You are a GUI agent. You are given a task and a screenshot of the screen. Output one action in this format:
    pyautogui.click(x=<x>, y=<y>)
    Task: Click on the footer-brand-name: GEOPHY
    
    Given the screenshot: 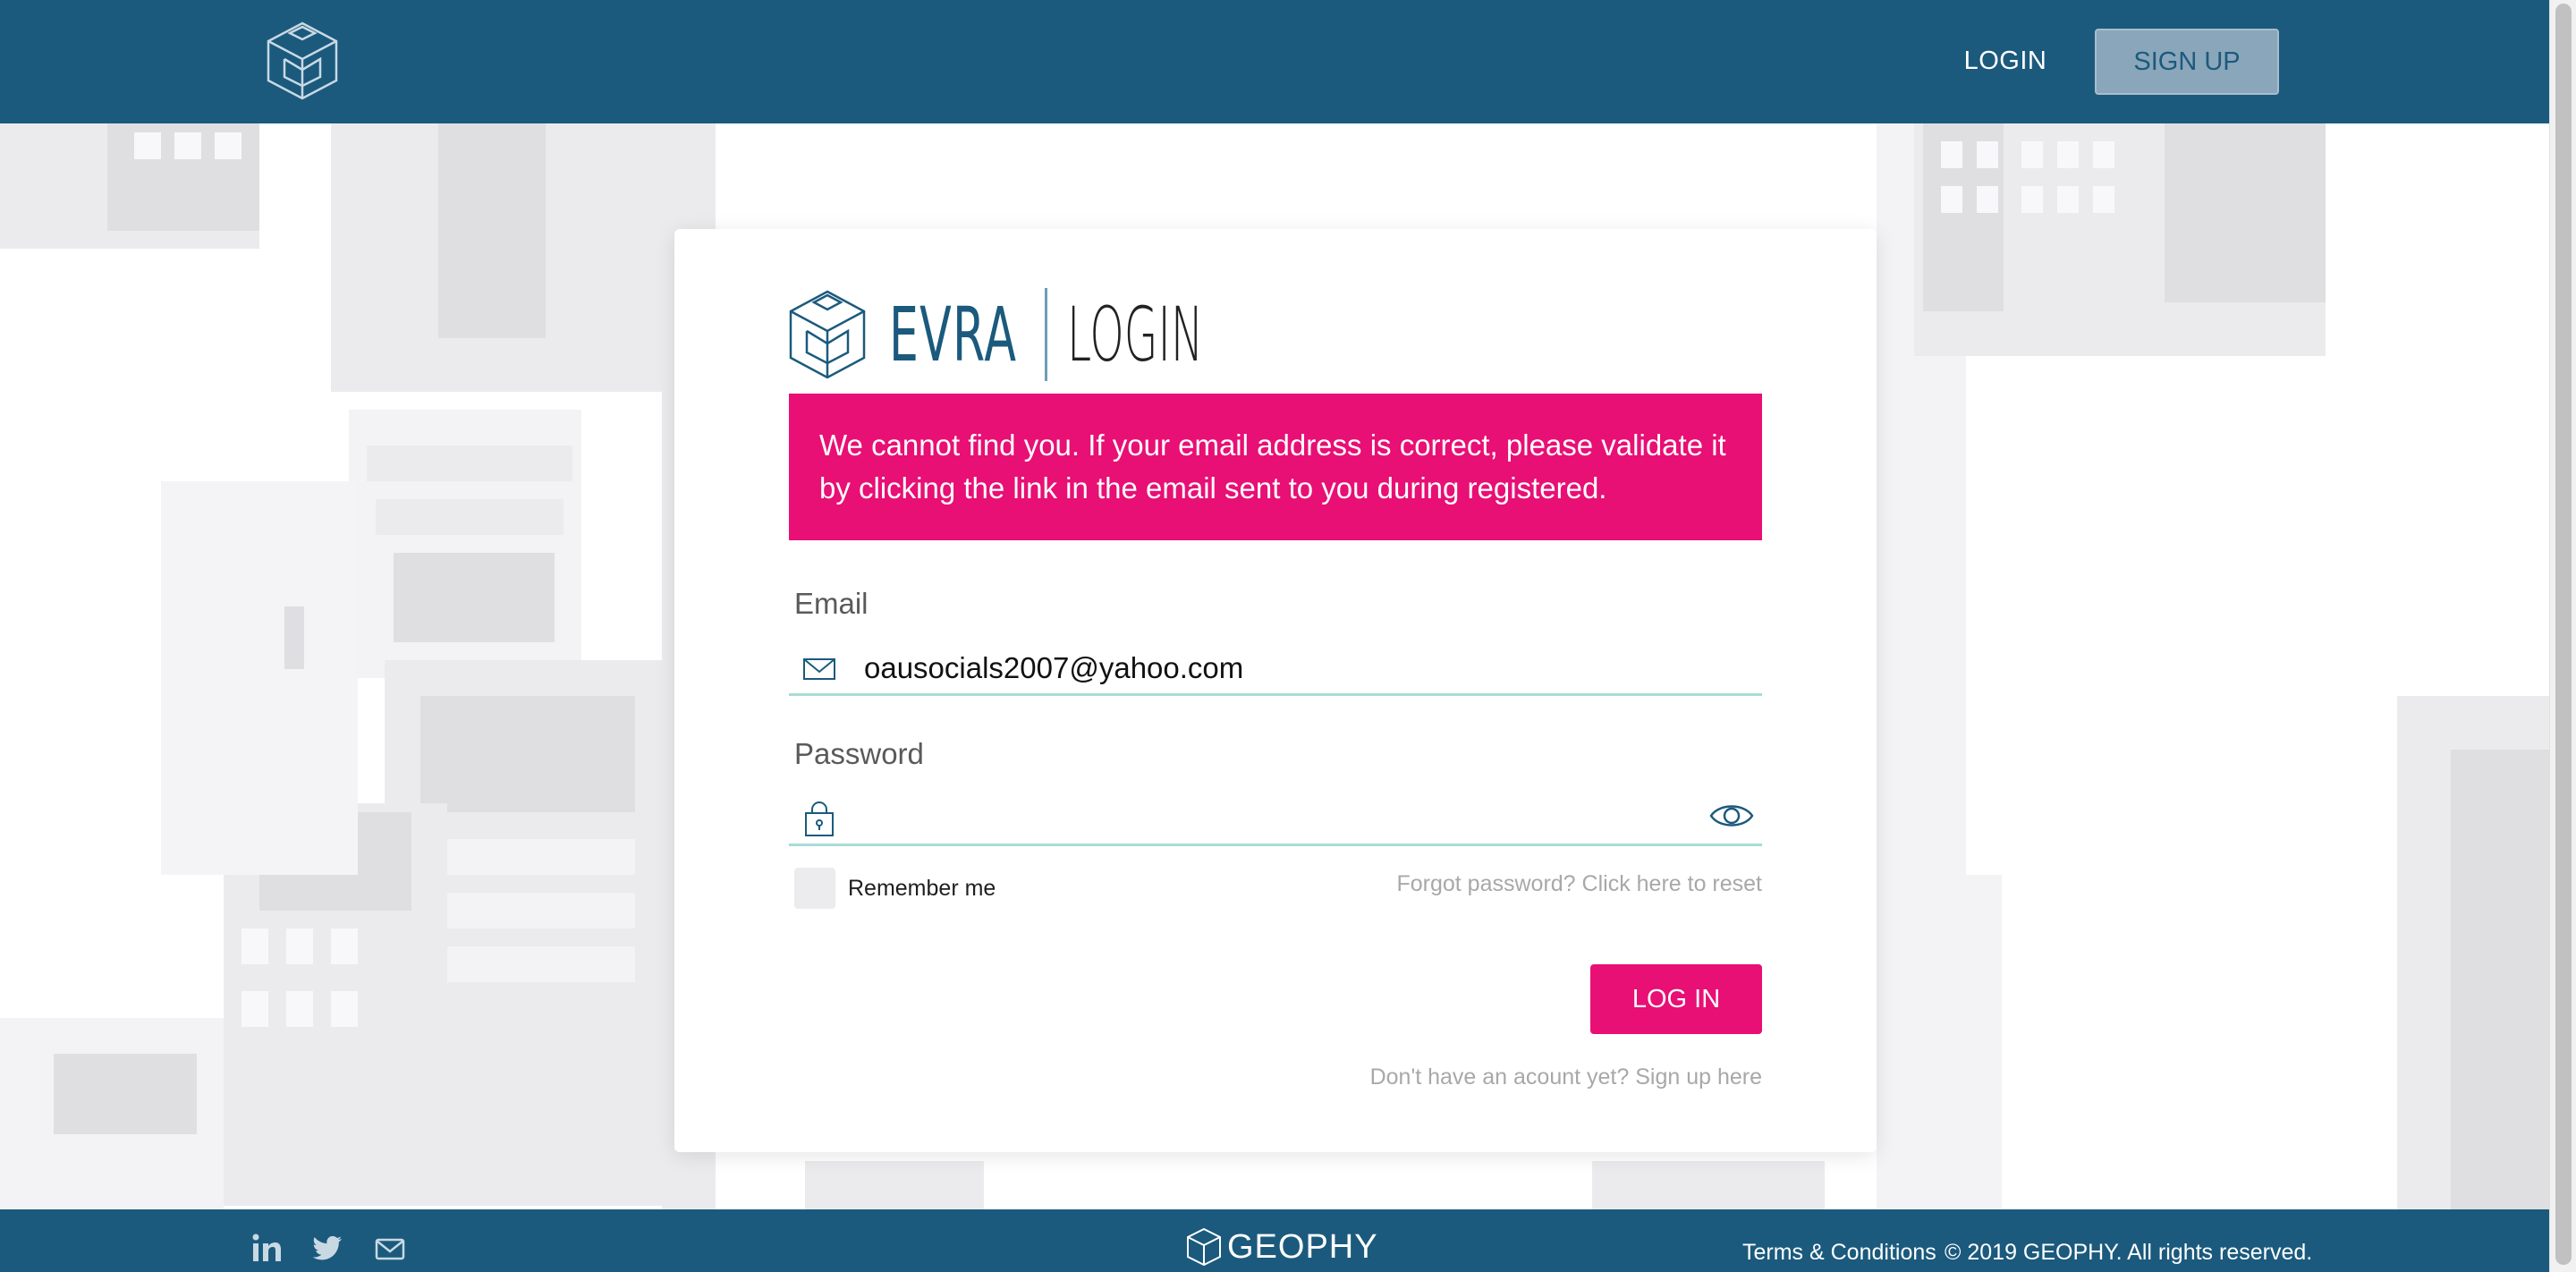 What is the action you would take?
    pyautogui.click(x=1302, y=1246)
    